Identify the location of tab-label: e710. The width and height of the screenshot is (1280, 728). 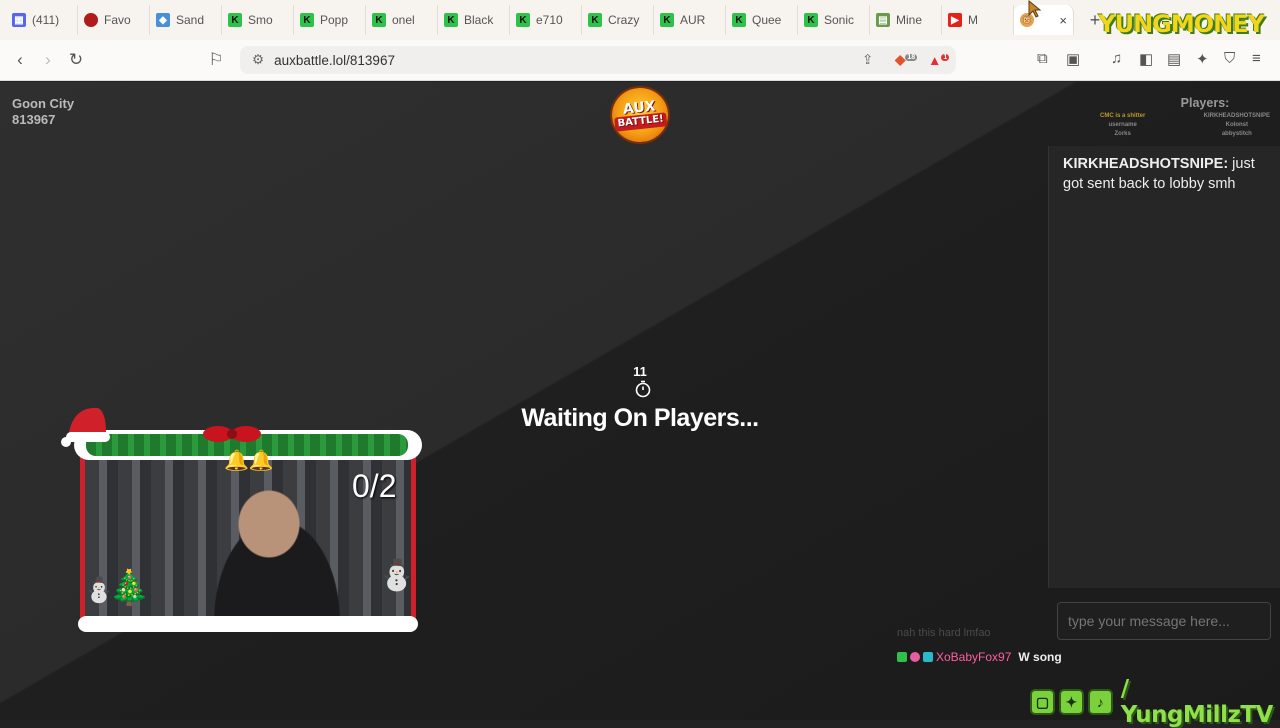
(549, 20).